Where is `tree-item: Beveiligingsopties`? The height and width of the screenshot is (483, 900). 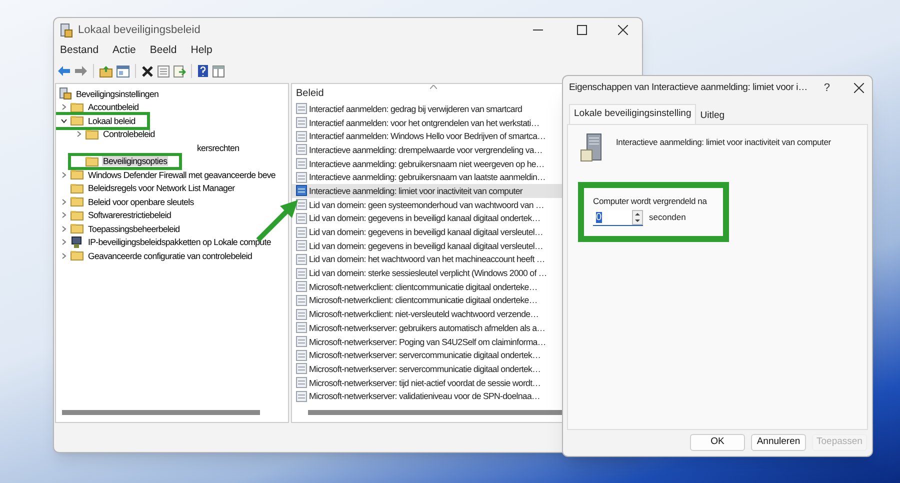 tree-item: Beveiligingsopties is located at coordinates (135, 161).